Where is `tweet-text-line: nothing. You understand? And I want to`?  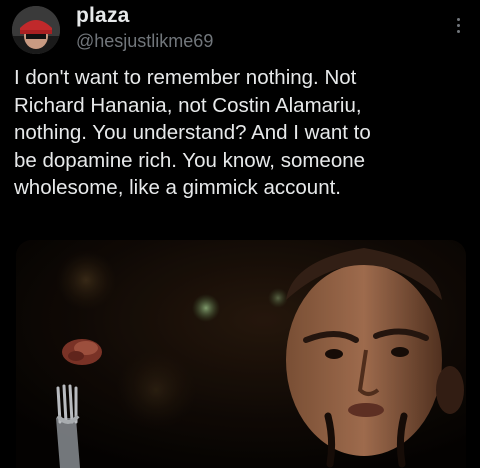 tweet-text-line: nothing. You understand? And I want to is located at coordinates (192, 132).